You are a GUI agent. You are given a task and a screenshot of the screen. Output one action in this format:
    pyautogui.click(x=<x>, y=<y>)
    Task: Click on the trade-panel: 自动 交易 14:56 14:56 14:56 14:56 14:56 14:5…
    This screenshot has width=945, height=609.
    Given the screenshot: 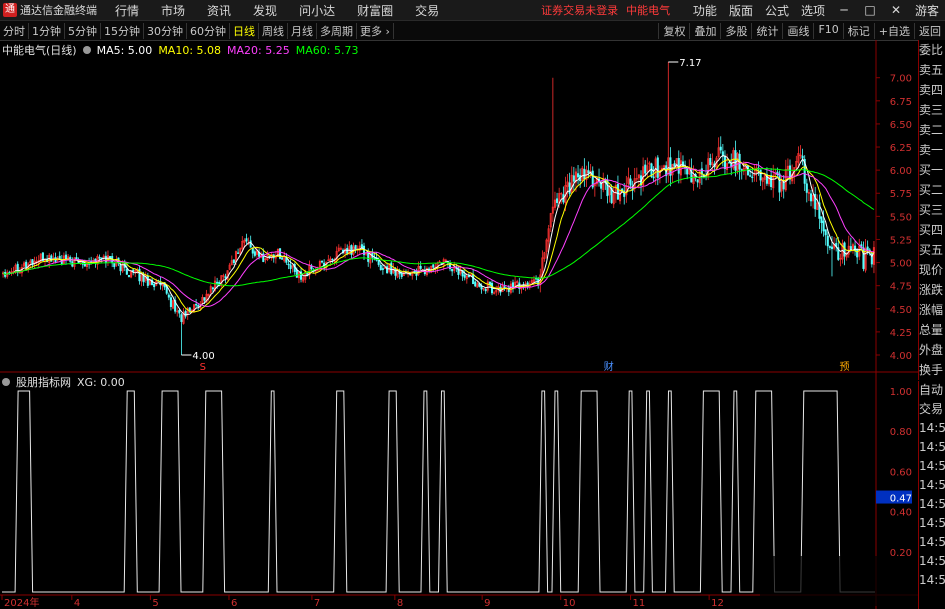 What is the action you would take?
    pyautogui.click(x=931, y=495)
    